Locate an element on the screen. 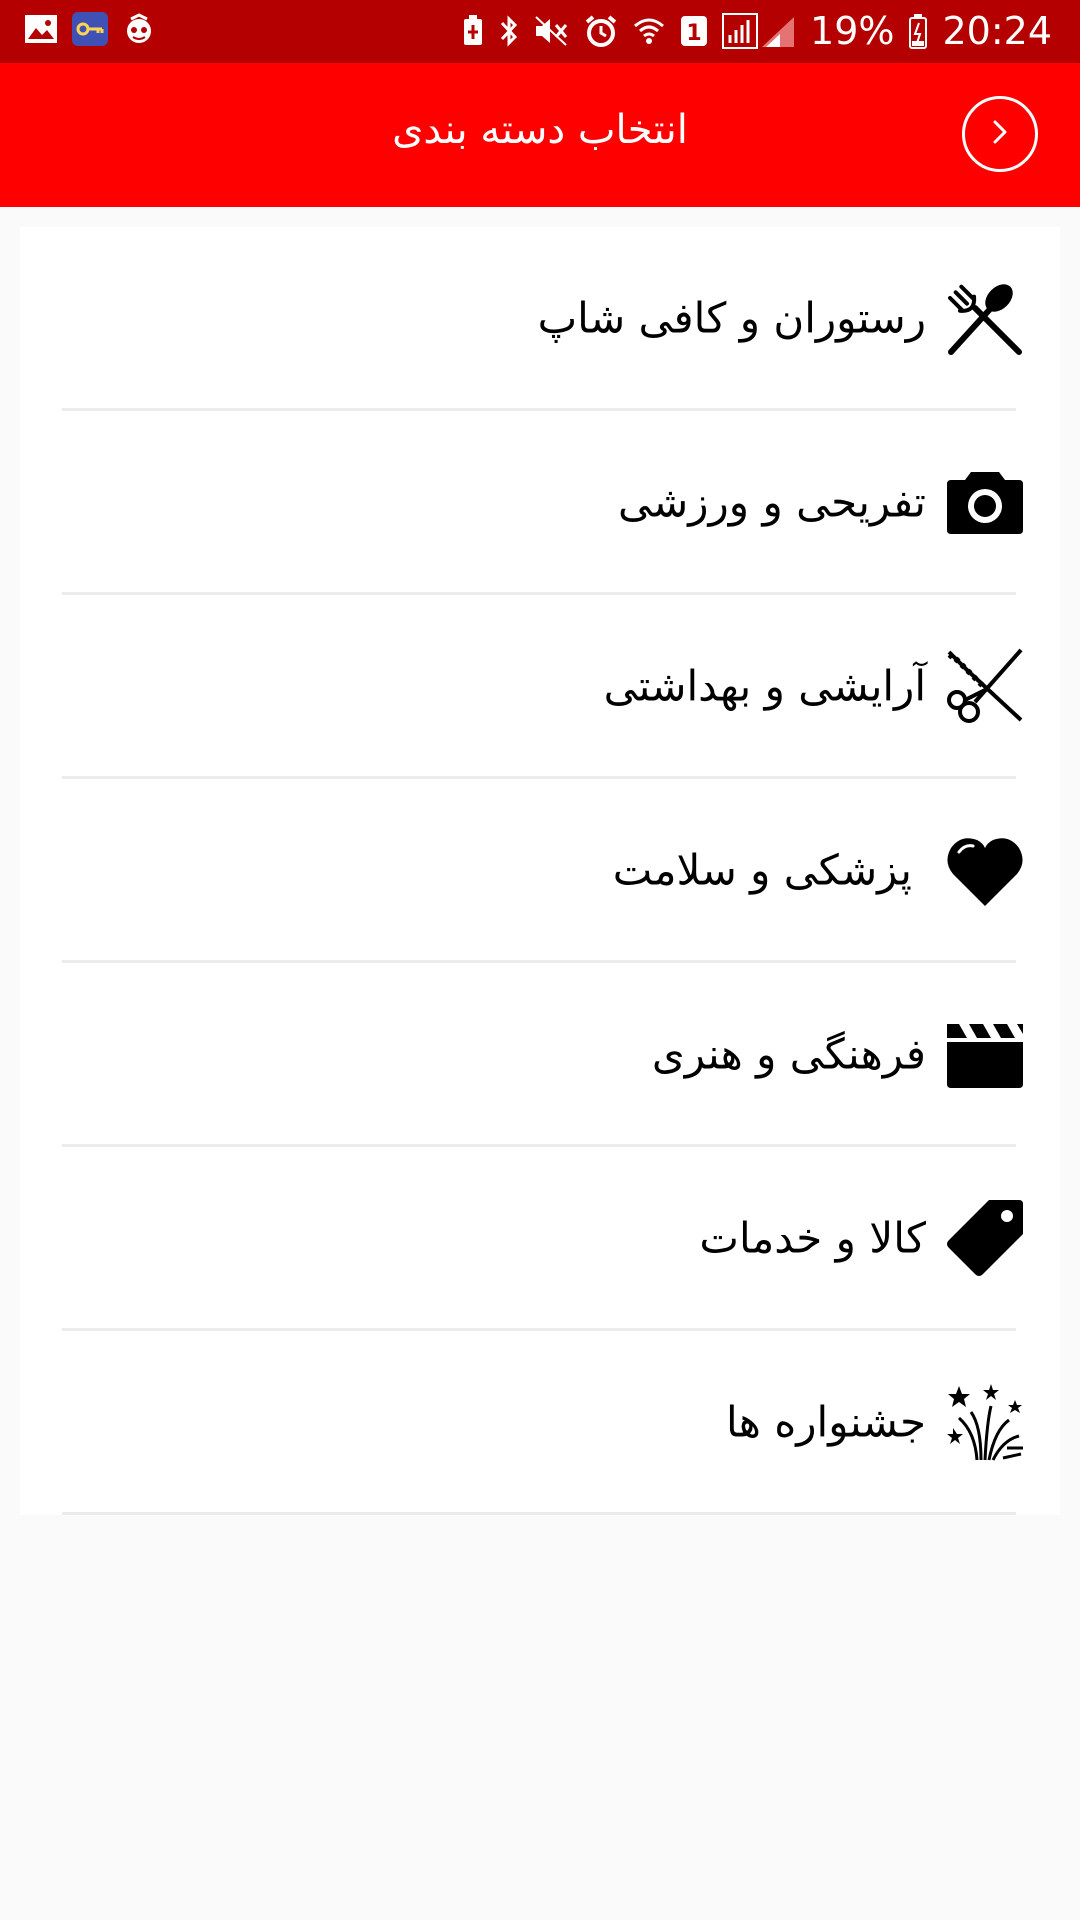 The width and height of the screenshot is (1080, 1920). category-label: آرایشی و بهداشتی is located at coordinates (764, 685).